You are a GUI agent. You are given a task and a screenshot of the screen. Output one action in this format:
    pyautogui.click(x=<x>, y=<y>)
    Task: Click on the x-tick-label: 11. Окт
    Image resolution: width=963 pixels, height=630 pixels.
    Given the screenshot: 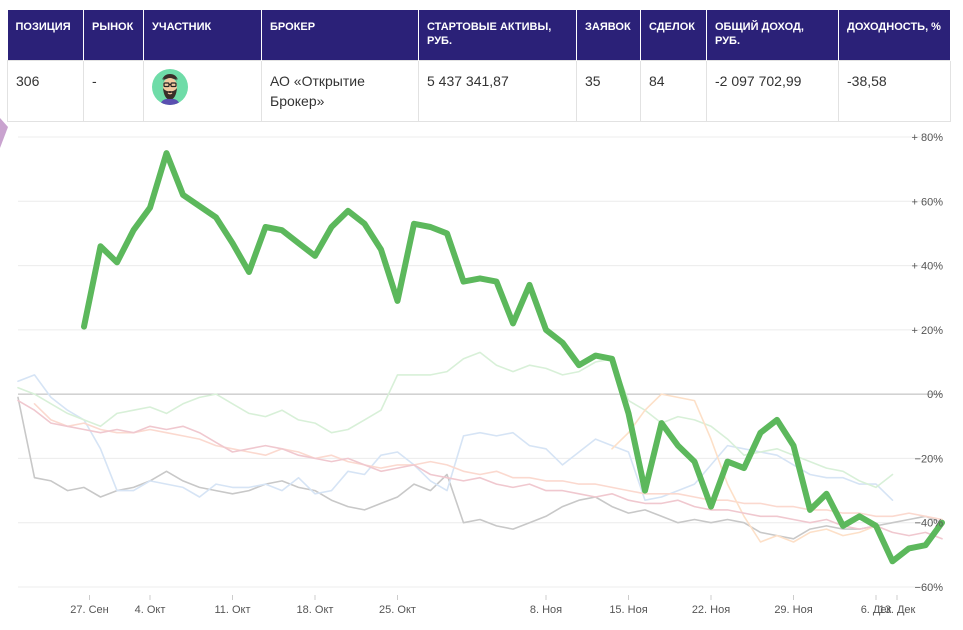 What is the action you would take?
    pyautogui.click(x=232, y=610)
    